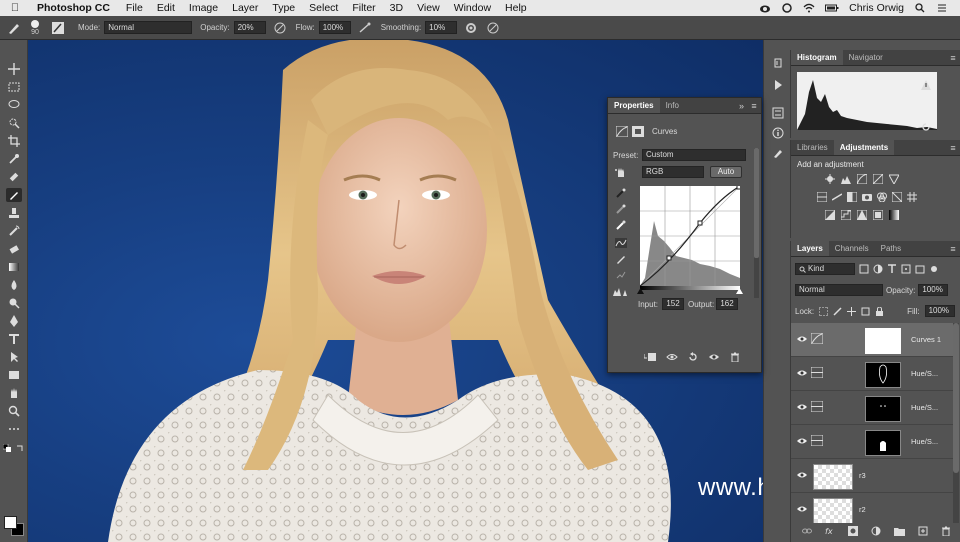 Image resolution: width=960 pixels, height=542 pixels. I want to click on preset-select: Custom, so click(694, 155).